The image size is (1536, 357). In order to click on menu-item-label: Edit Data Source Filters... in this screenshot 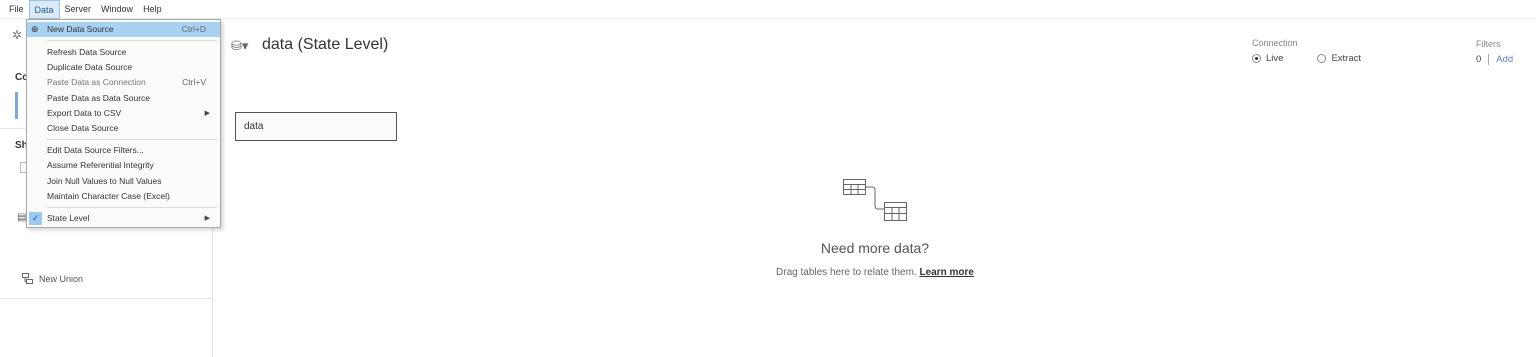, I will do `click(95, 150)`.